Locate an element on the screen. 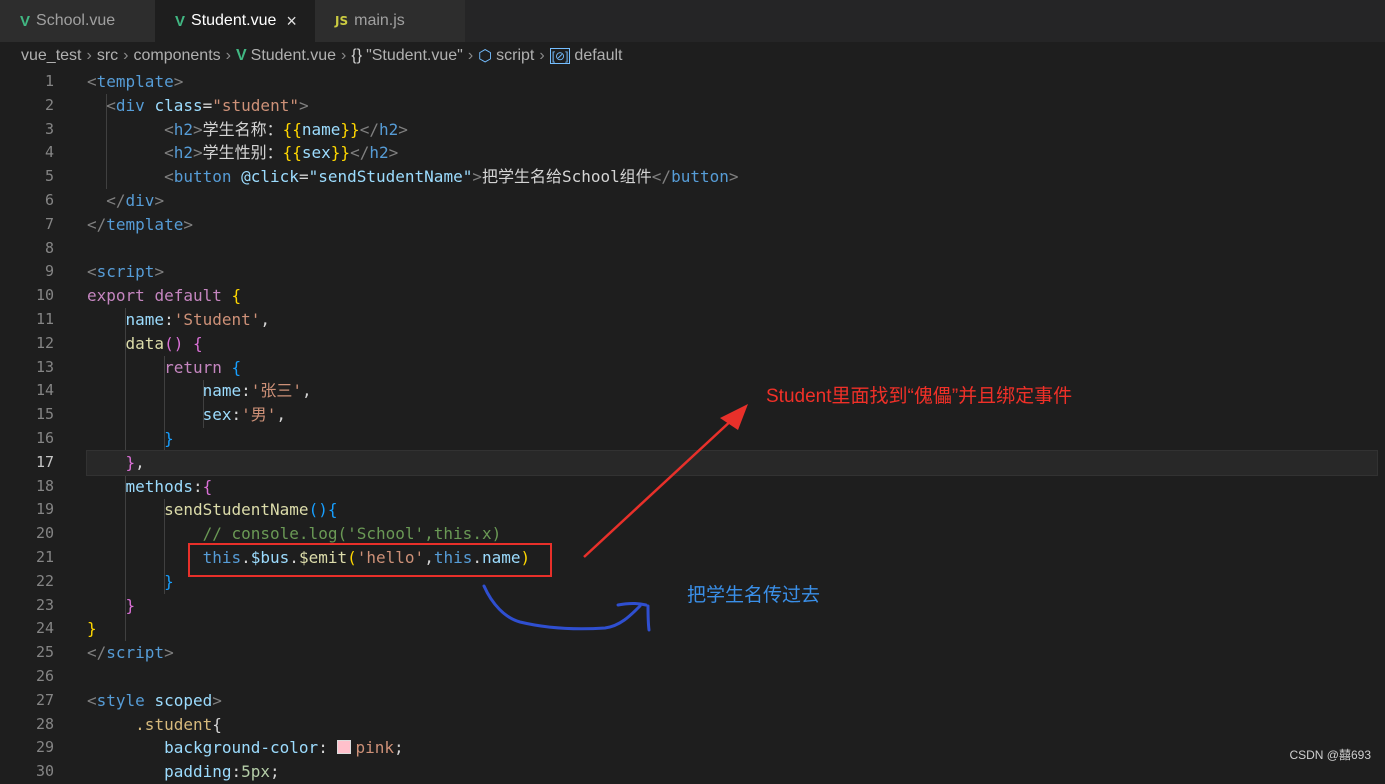  annotation-red-note: Student里面找到“傀儡”并且绑定事件 is located at coordinates (919, 396).